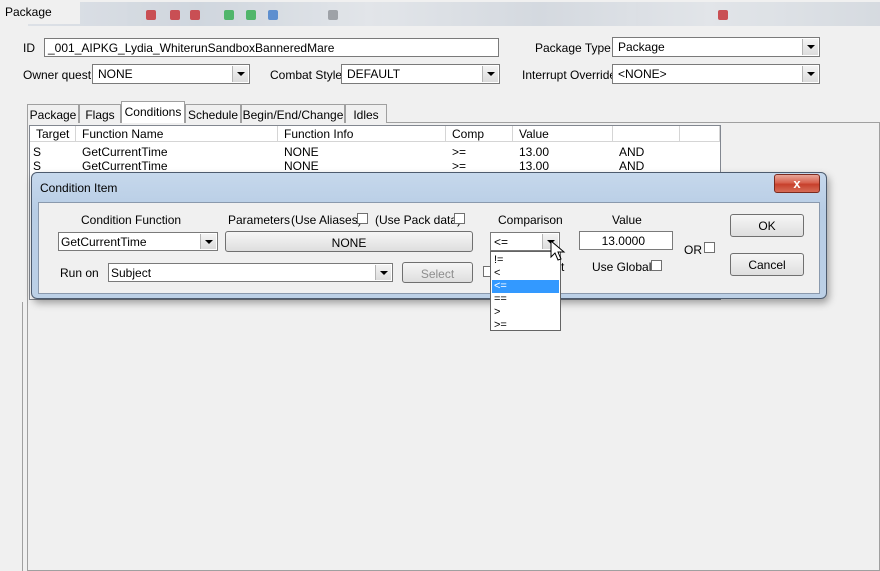  I want to click on owner-quest-value: NONE, so click(115, 74).